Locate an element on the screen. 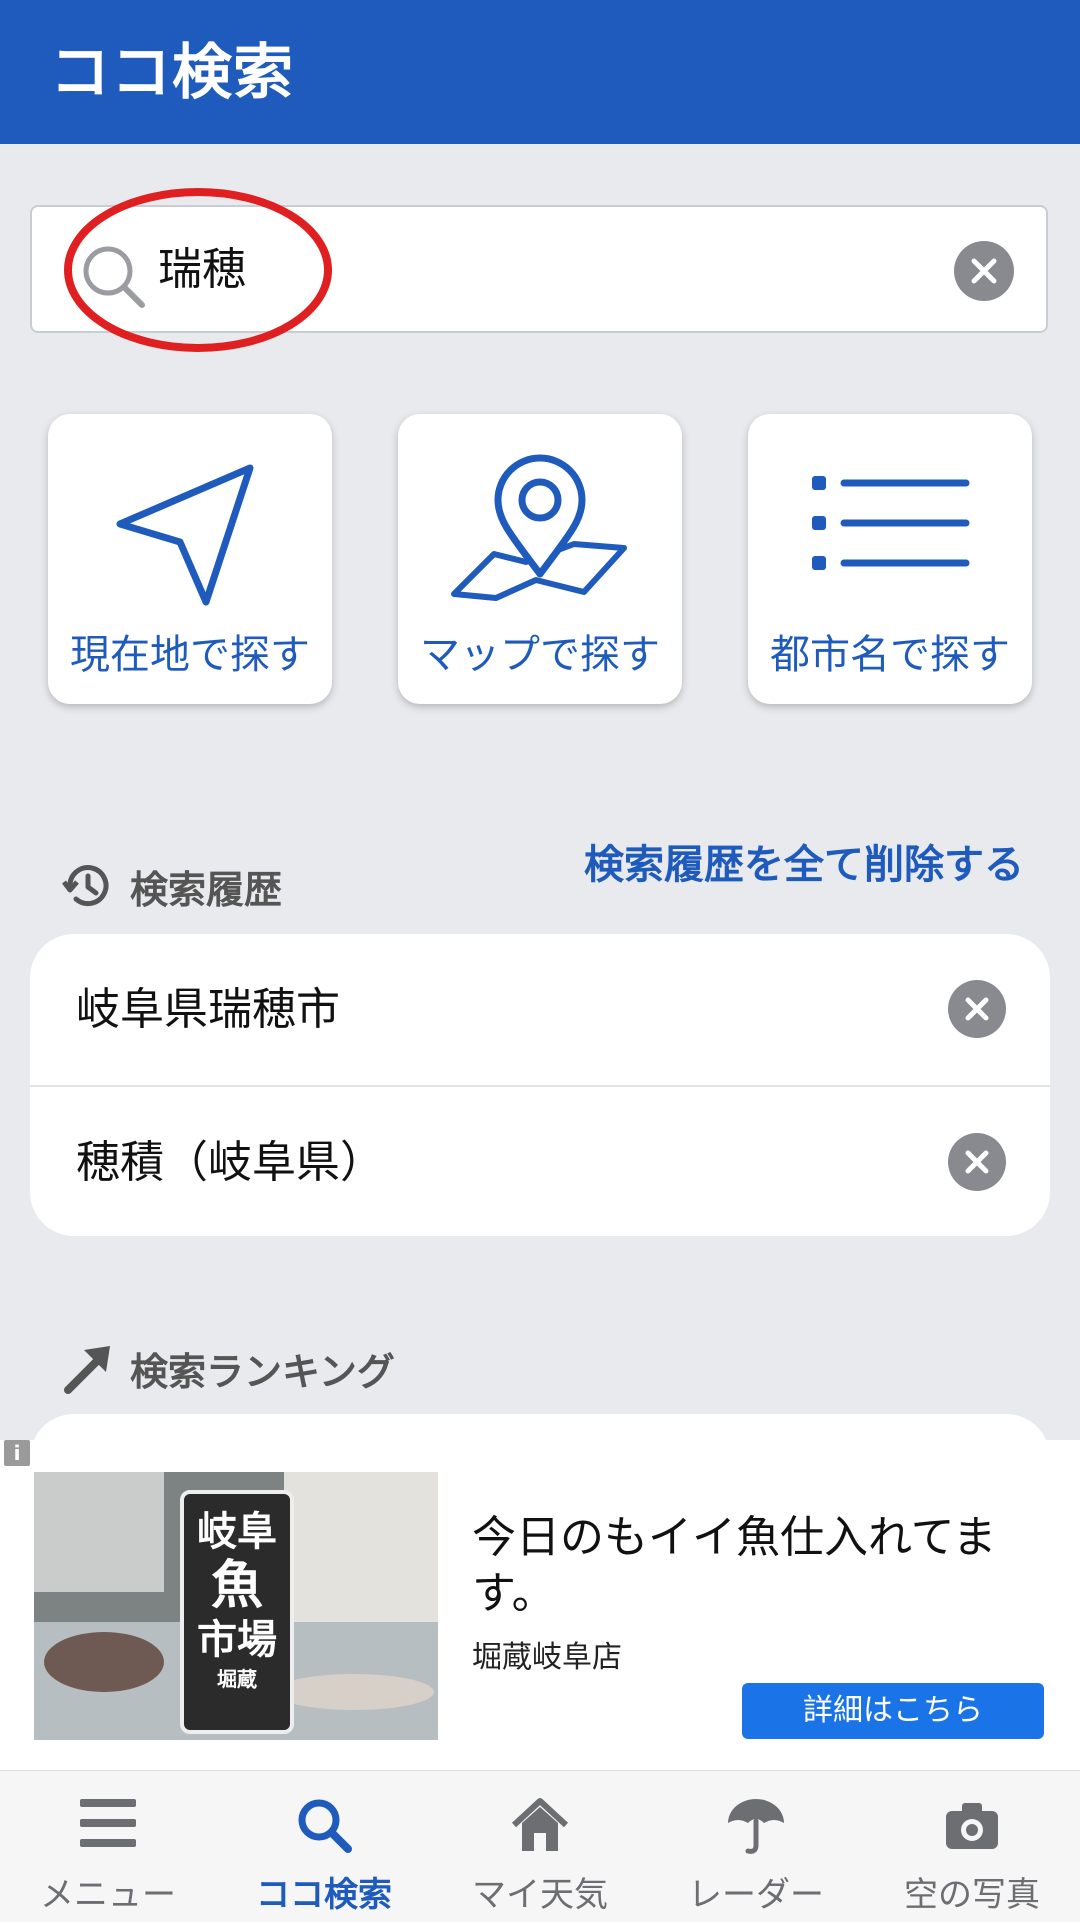  history-item-label: 穂積（岐阜県） is located at coordinates (230, 1161).